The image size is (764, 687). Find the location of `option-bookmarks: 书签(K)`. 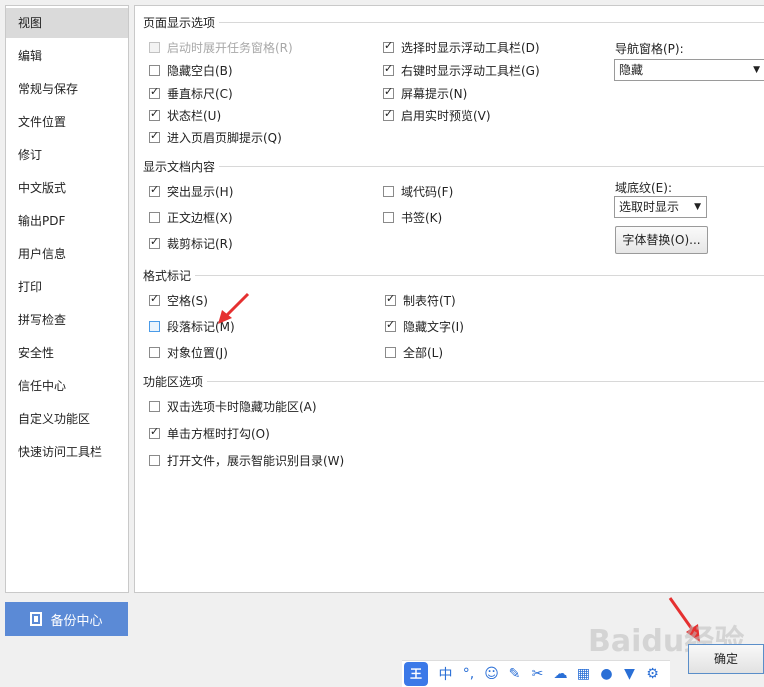

option-bookmarks: 书签(K) is located at coordinates (412, 217).